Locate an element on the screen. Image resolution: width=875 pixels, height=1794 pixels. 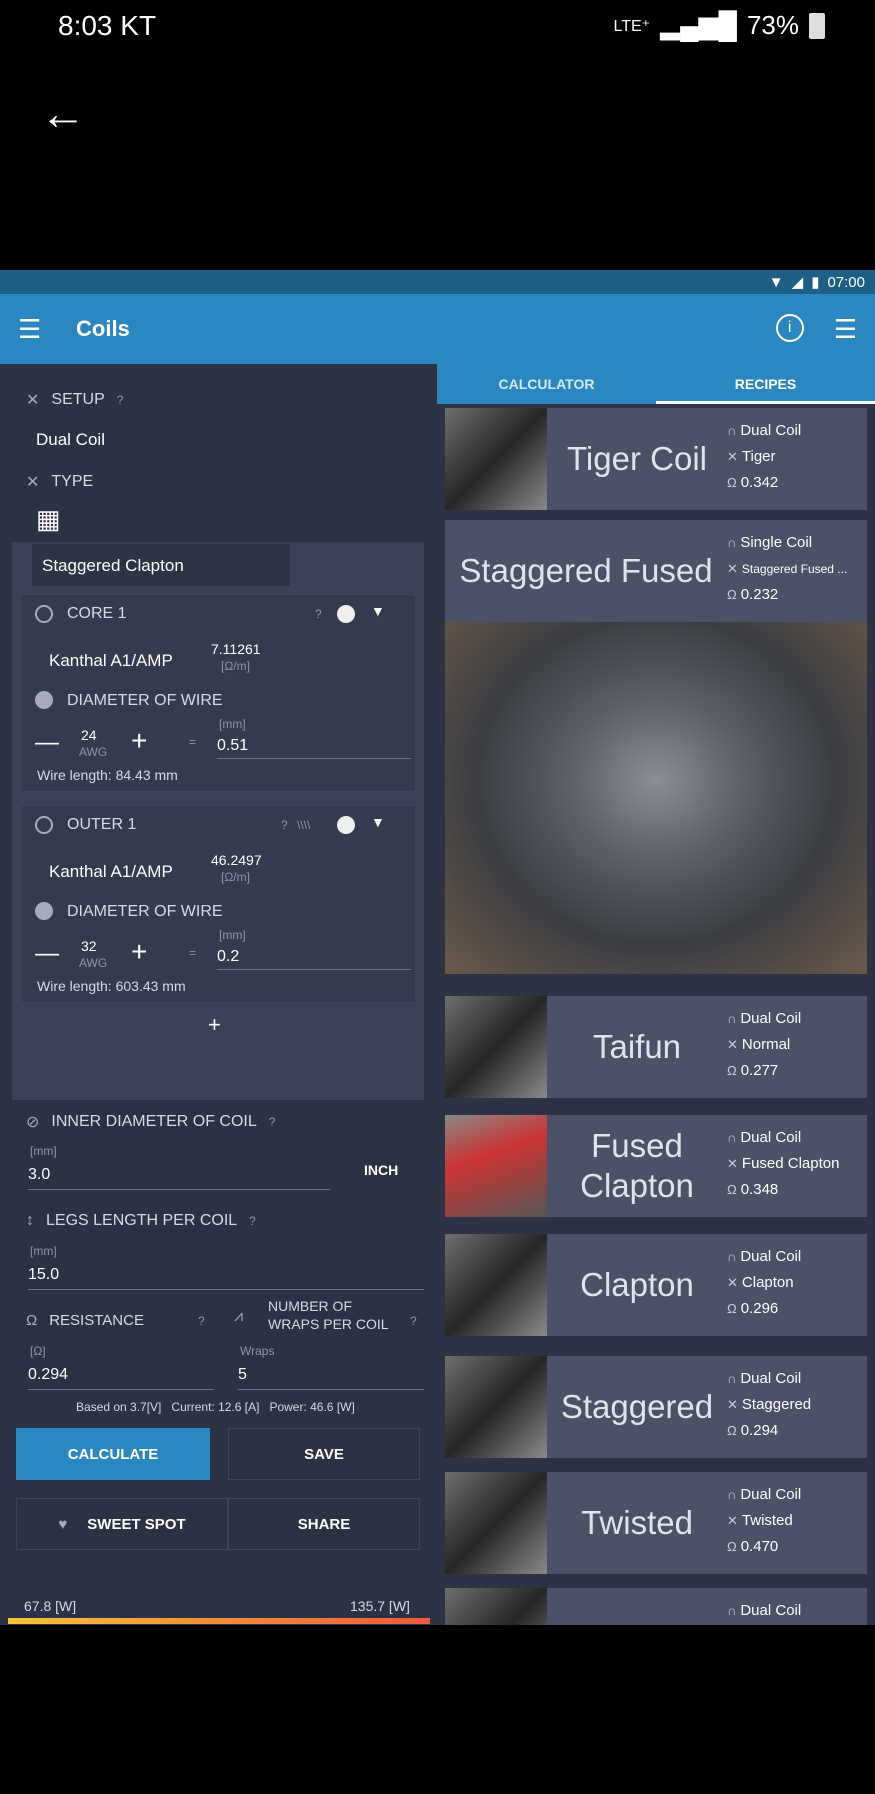
inch-toggle-button: INCH is located at coordinates (381, 1170).